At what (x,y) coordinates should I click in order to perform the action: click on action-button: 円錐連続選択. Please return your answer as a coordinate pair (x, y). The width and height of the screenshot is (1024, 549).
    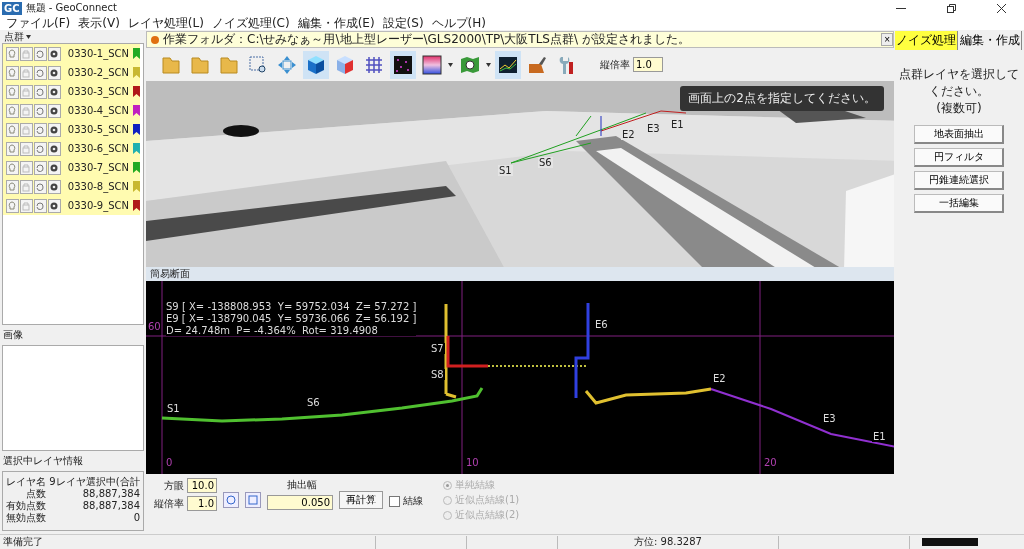
    Looking at the image, I should click on (959, 180).